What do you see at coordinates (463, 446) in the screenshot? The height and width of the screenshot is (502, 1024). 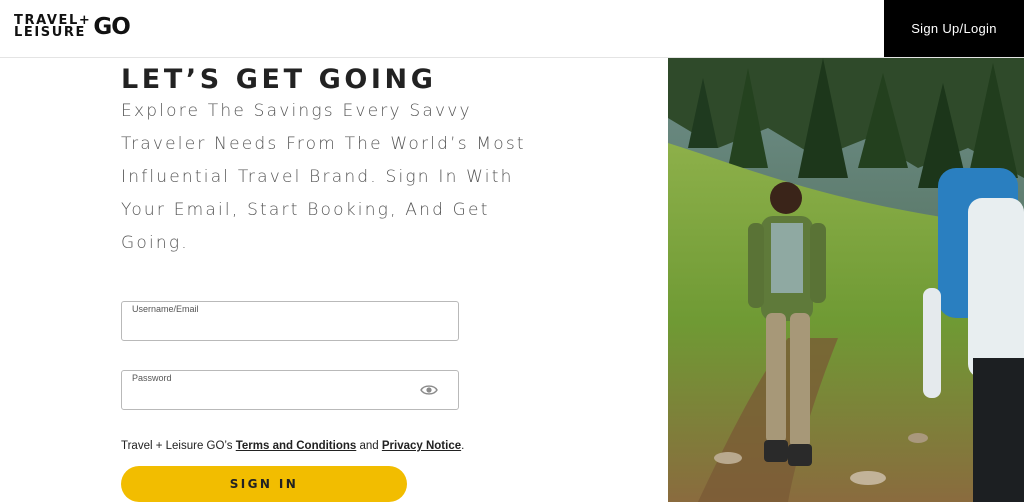 I see `terms-suffix: .` at bounding box center [463, 446].